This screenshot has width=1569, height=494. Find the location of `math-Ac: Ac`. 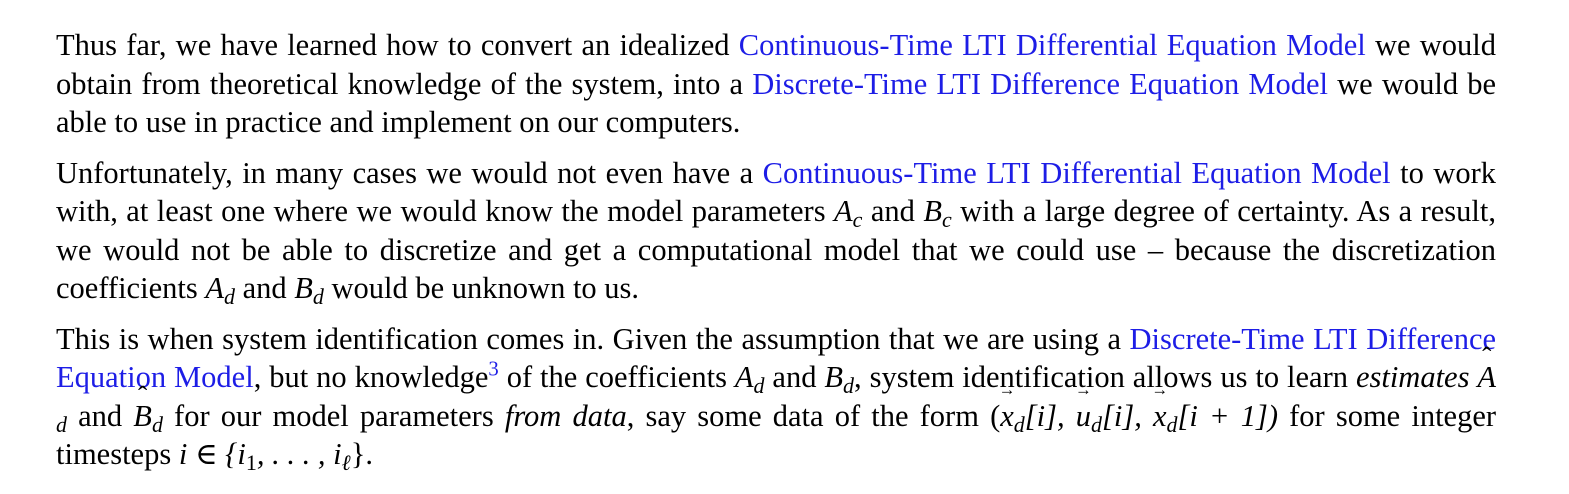

math-Ac: Ac is located at coordinates (848, 212).